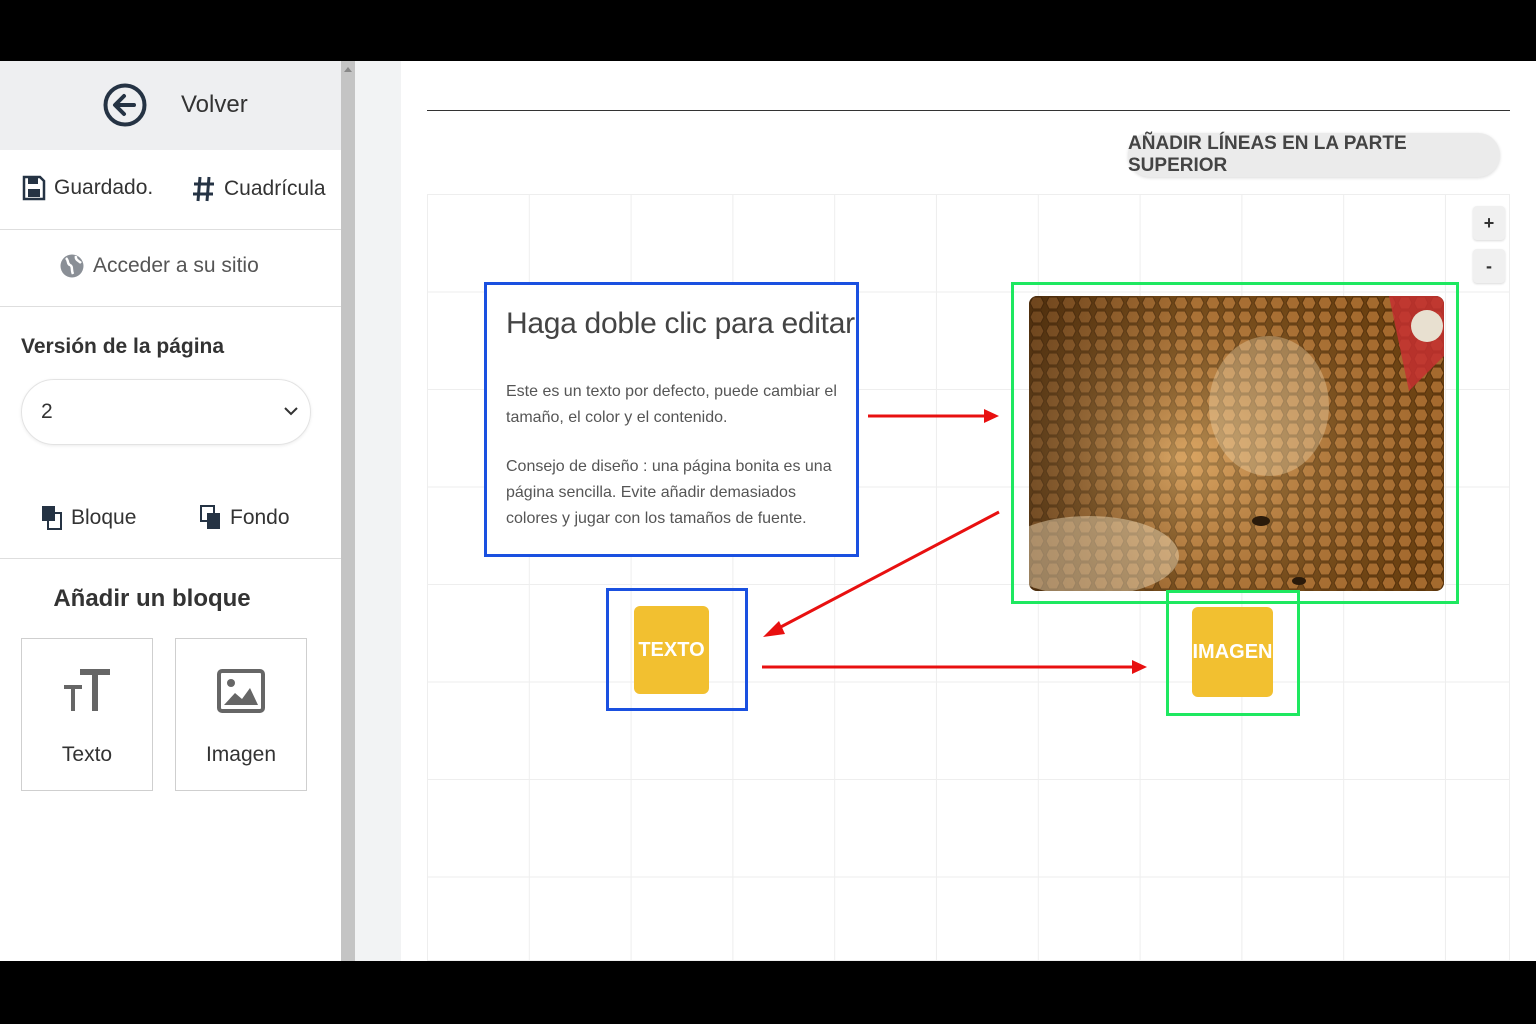 Image resolution: width=1536 pixels, height=1024 pixels. Describe the element at coordinates (210, 517) in the screenshot. I see `background-layer-icon` at that location.